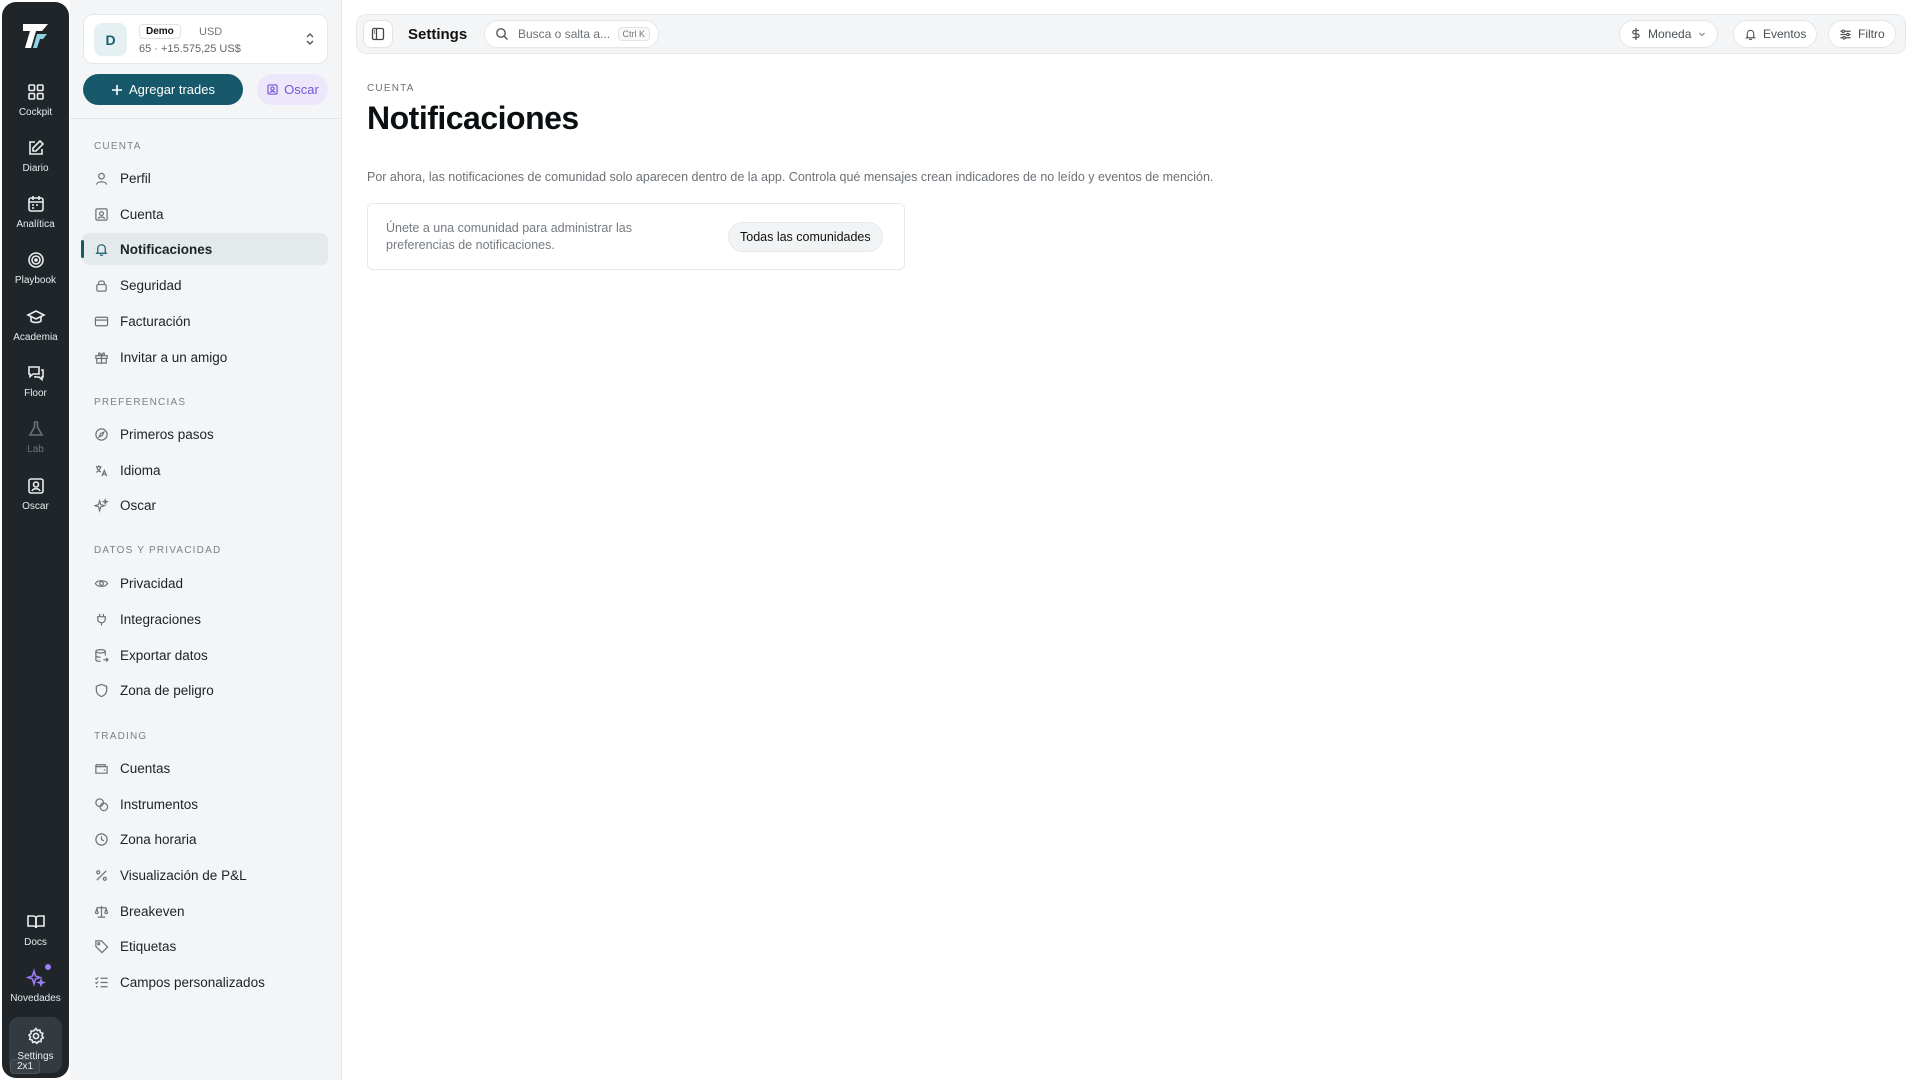  I want to click on all-communities-button: Todas las comunidades, so click(805, 237).